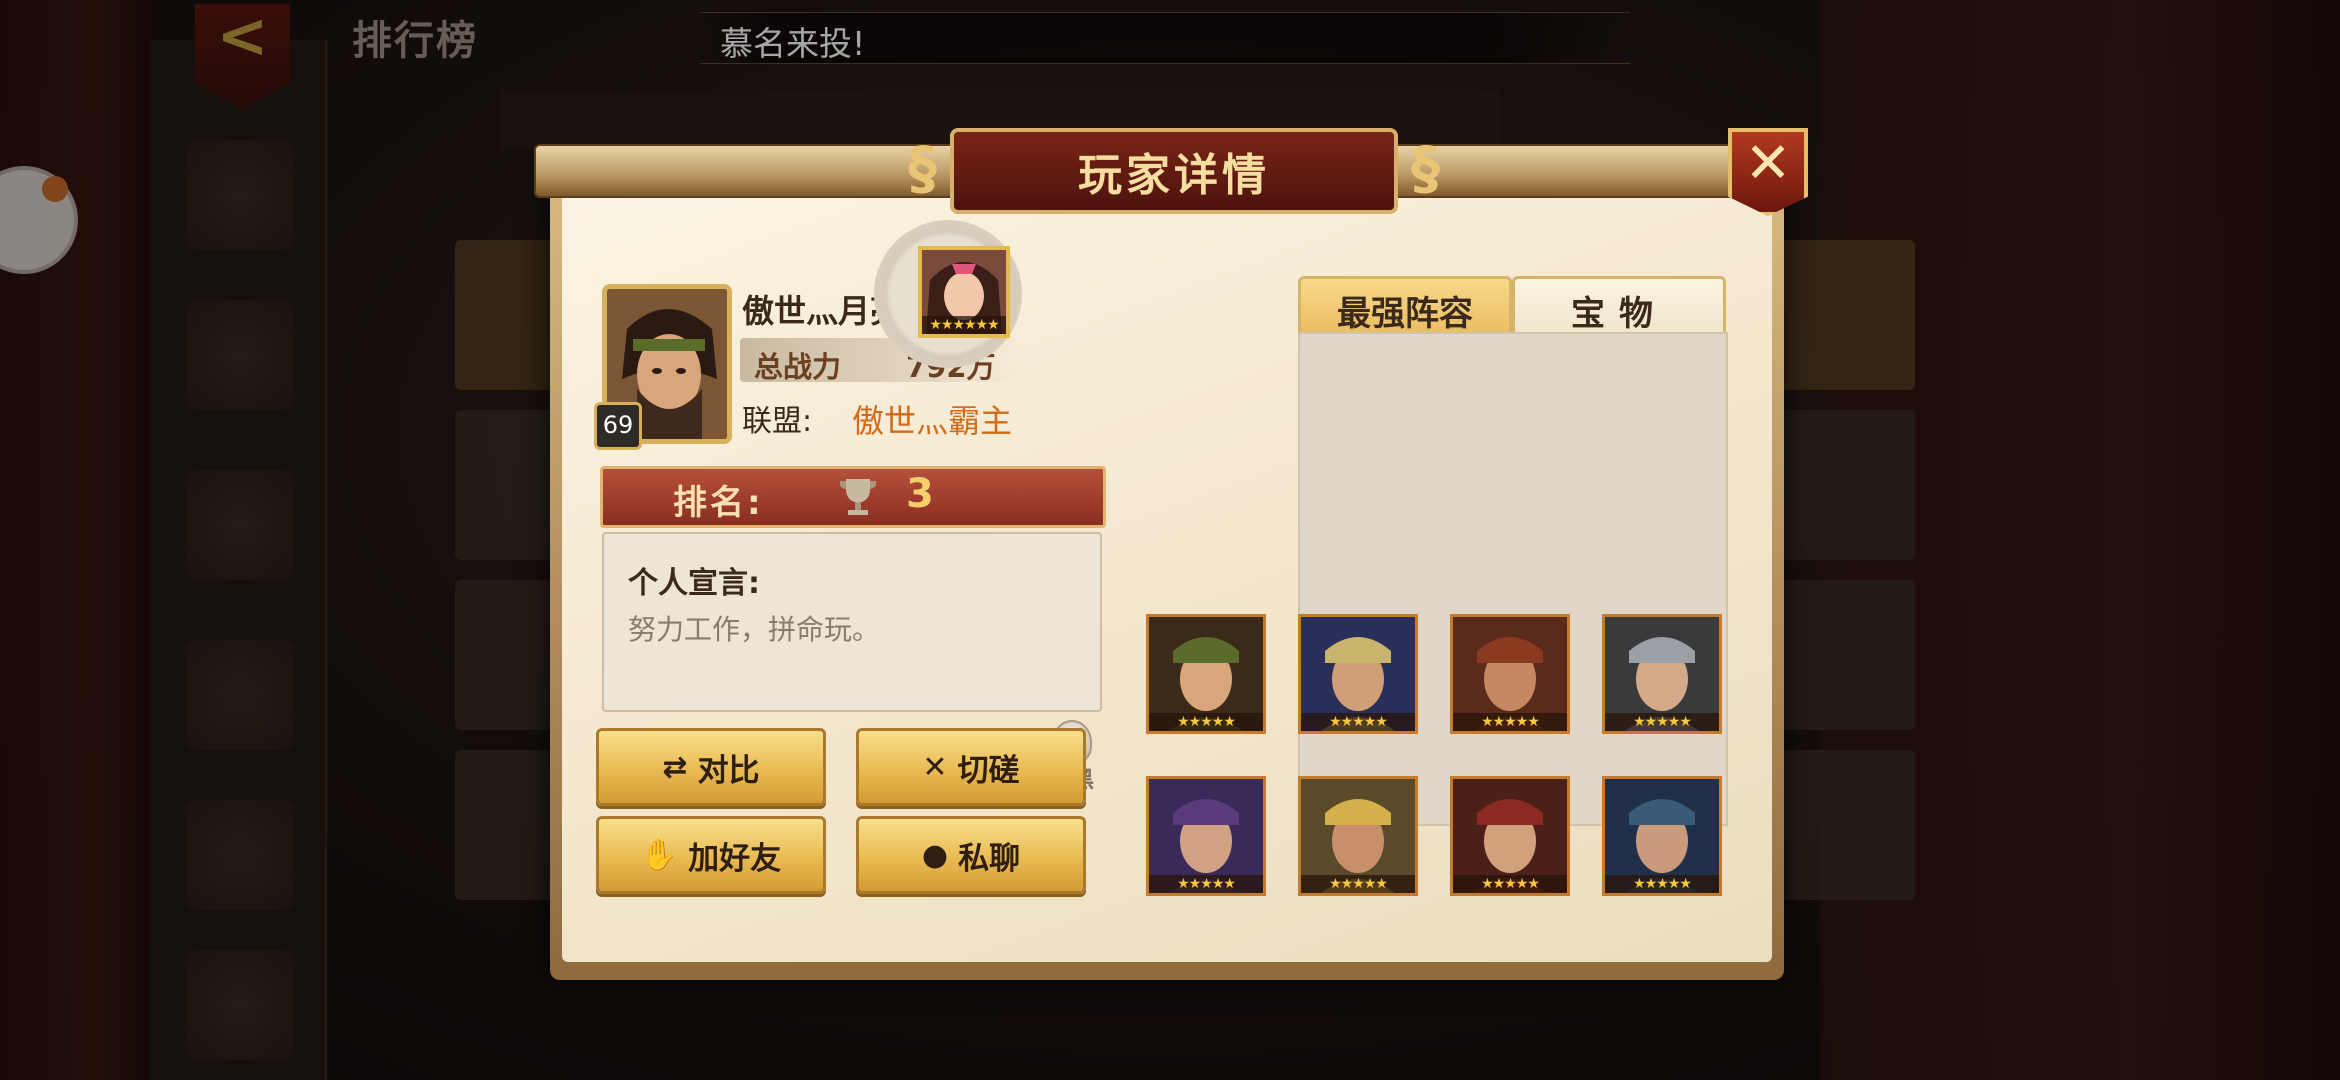  What do you see at coordinates (754, 629) in the screenshot?
I see `motto-text: 努力工作，拼命玩。` at bounding box center [754, 629].